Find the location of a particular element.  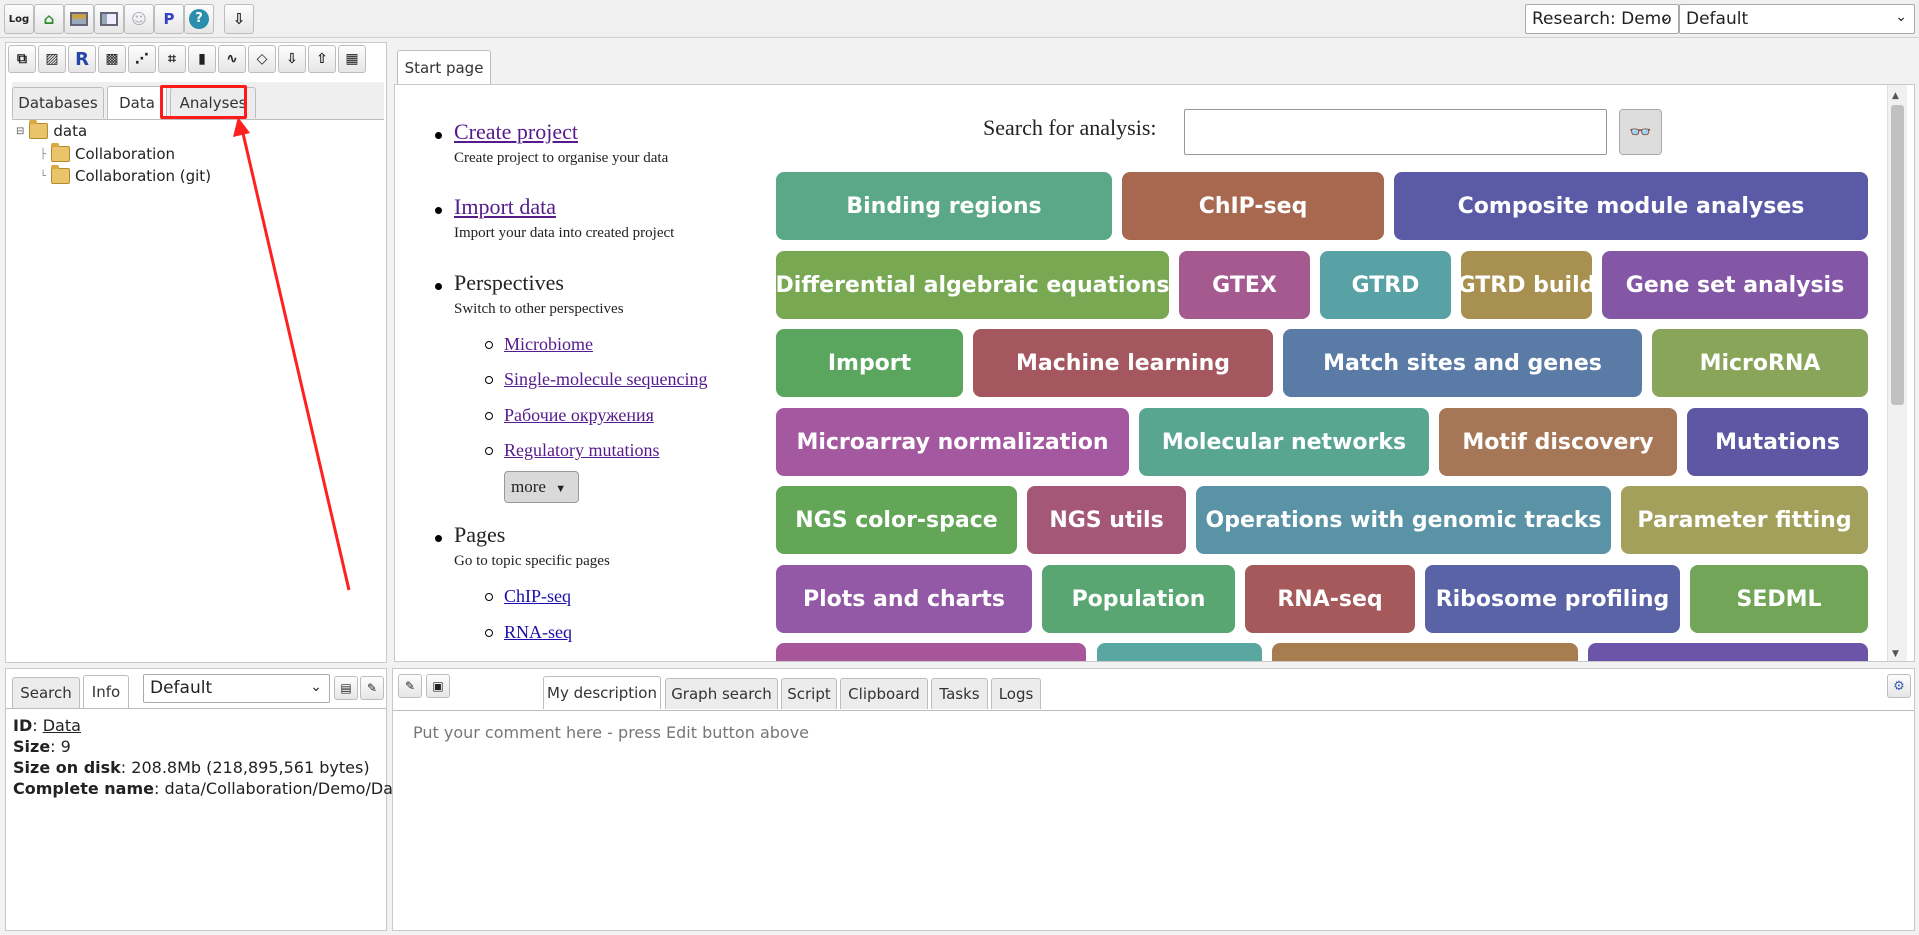

analysis-tile-rna-seq: RNA-seq is located at coordinates (1330, 599).